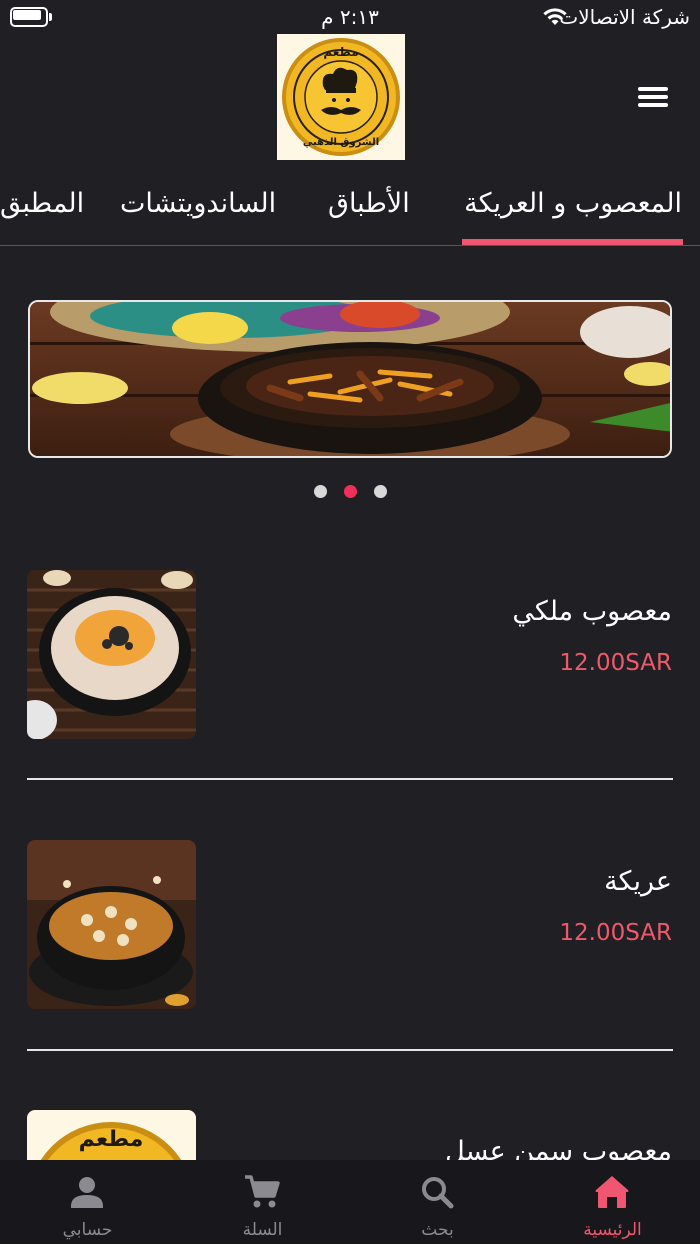  What do you see at coordinates (87, 1192) in the screenshot?
I see `person-icon` at bounding box center [87, 1192].